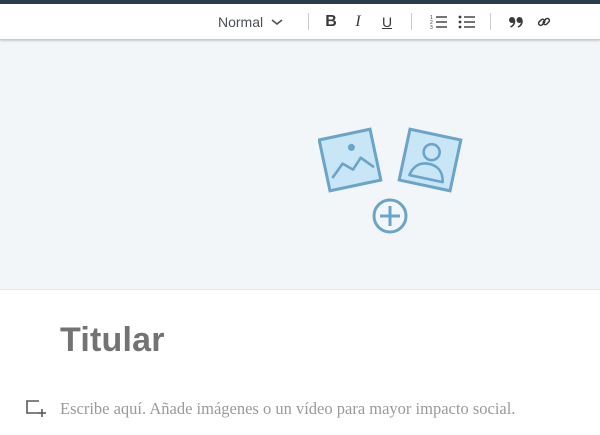 This screenshot has height=435, width=600. I want to click on link-button, so click(544, 21).